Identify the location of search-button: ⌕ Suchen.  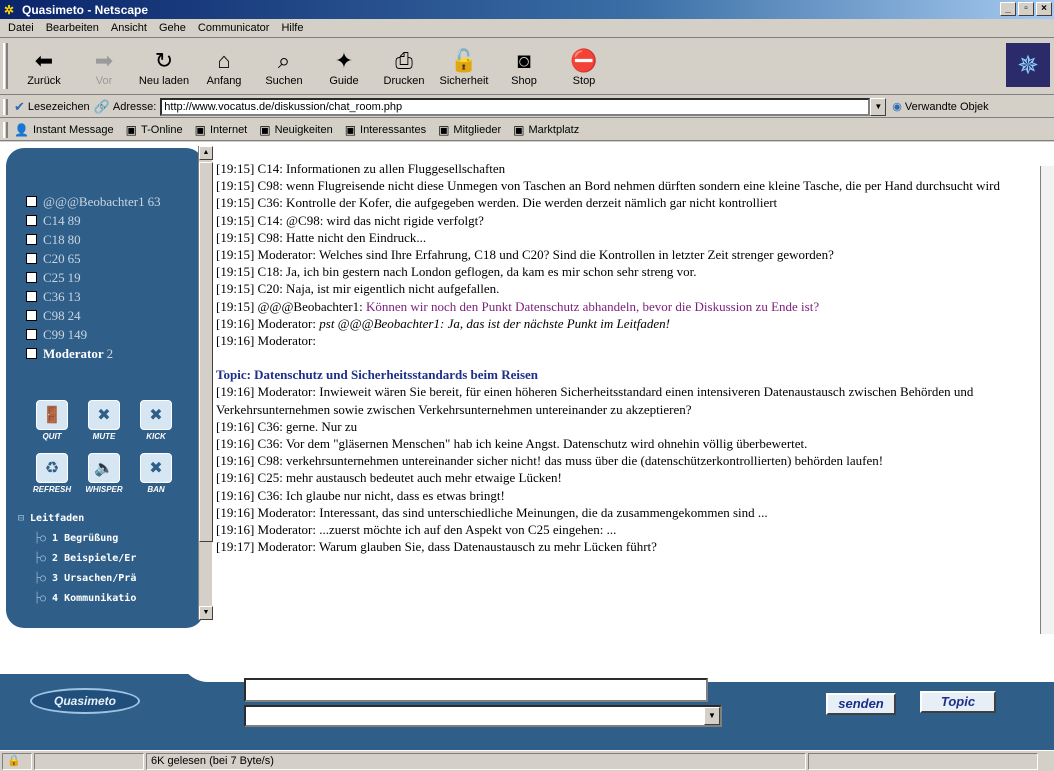
(284, 65).